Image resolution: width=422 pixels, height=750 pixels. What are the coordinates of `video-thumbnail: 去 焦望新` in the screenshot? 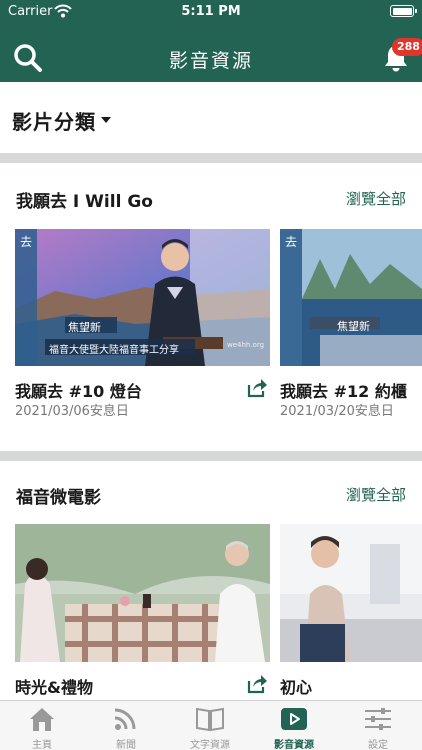 It's located at (351, 297).